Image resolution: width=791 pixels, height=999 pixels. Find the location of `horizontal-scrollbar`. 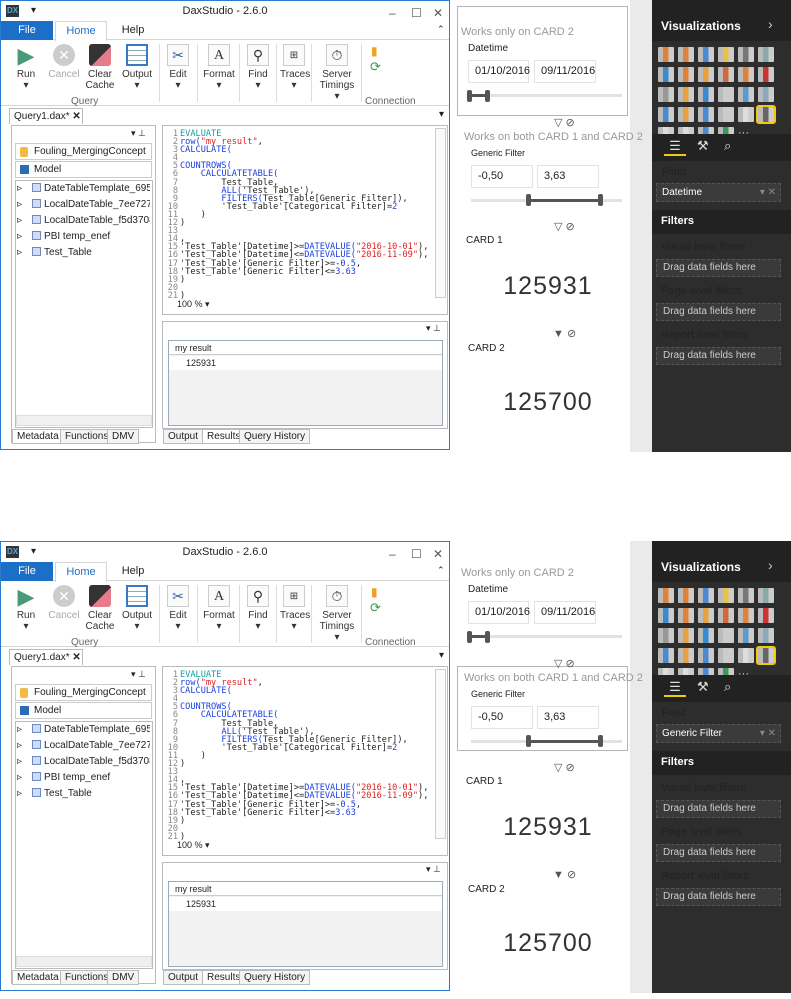

horizontal-scrollbar is located at coordinates (84, 420).